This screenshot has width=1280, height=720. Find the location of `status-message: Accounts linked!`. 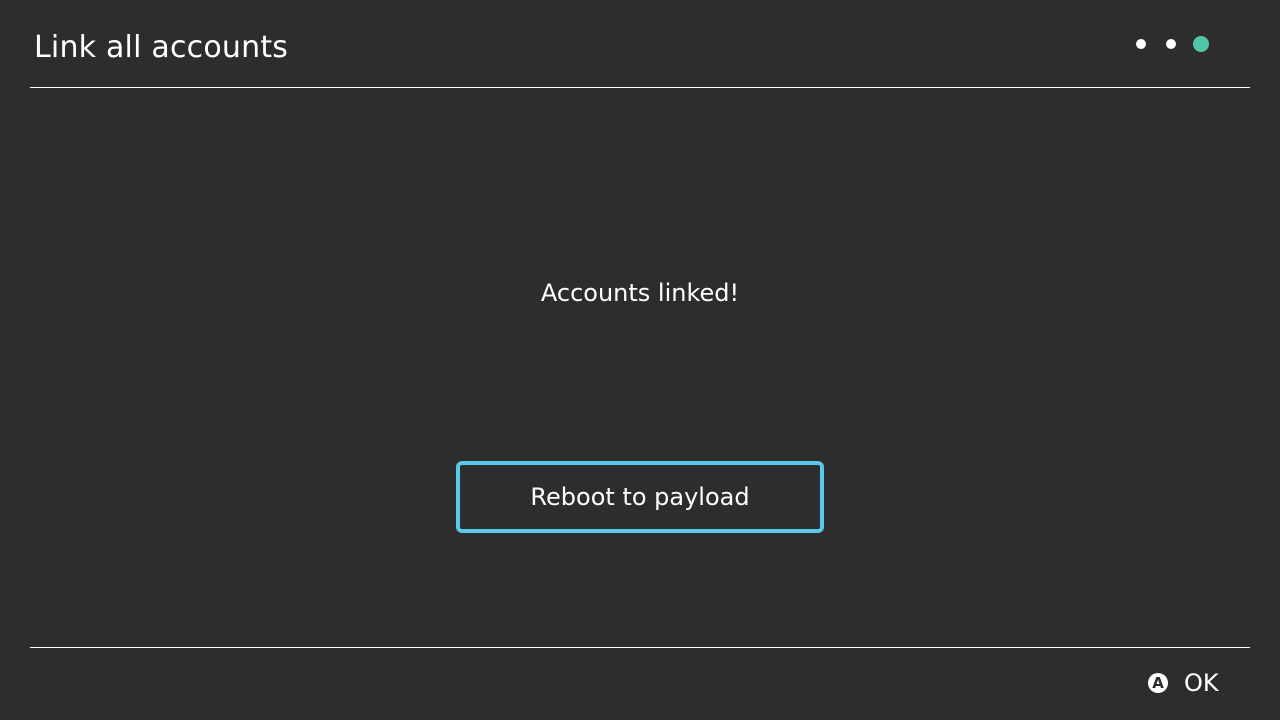

status-message: Accounts linked! is located at coordinates (640, 293).